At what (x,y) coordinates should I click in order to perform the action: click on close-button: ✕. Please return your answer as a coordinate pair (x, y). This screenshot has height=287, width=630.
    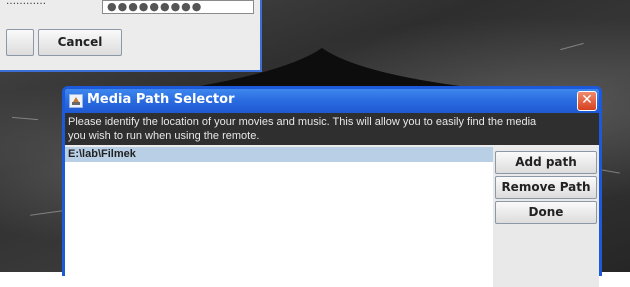
    Looking at the image, I should click on (587, 101).